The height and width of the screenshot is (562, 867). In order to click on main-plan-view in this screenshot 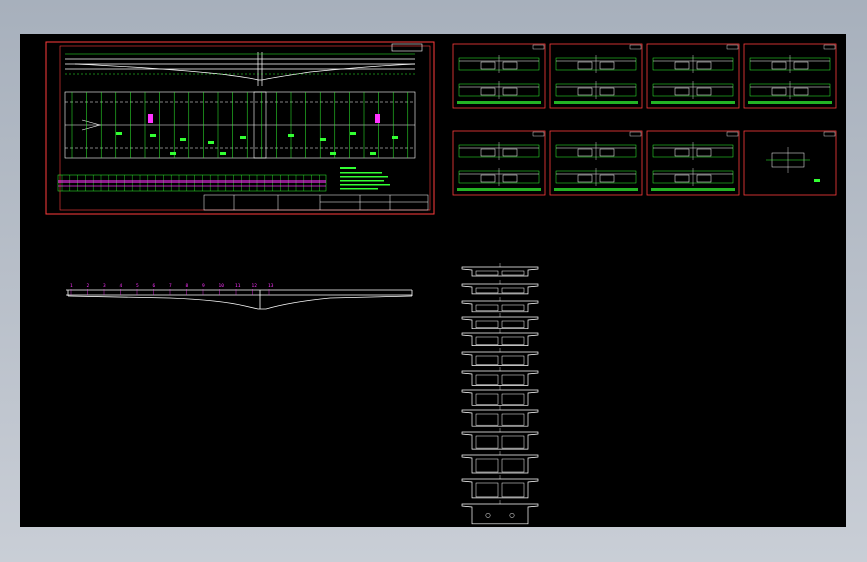, I will do `click(240, 125)`.